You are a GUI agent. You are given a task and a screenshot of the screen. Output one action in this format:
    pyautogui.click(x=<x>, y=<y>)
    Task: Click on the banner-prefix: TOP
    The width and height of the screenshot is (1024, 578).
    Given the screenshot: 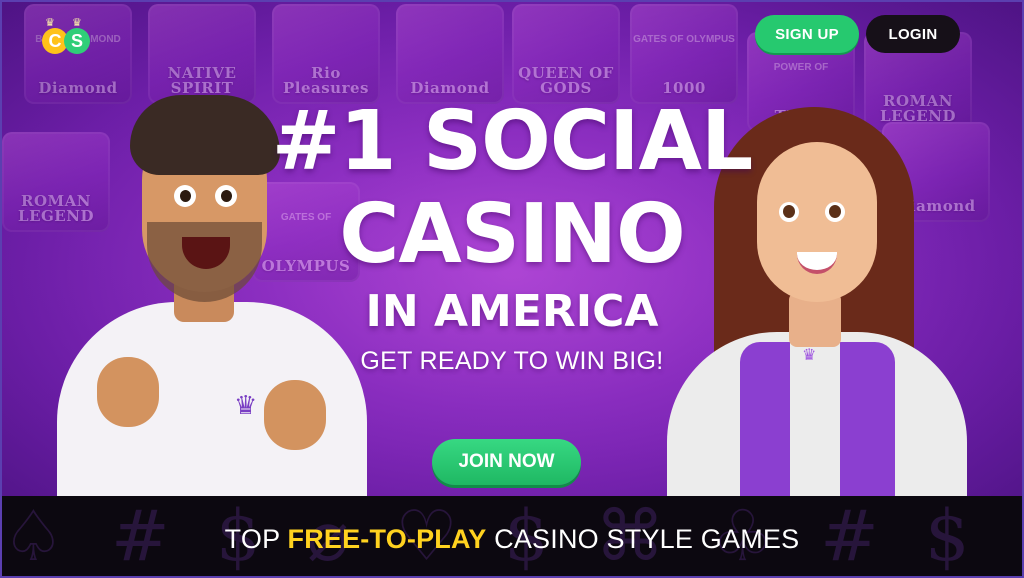 What is the action you would take?
    pyautogui.click(x=252, y=539)
    